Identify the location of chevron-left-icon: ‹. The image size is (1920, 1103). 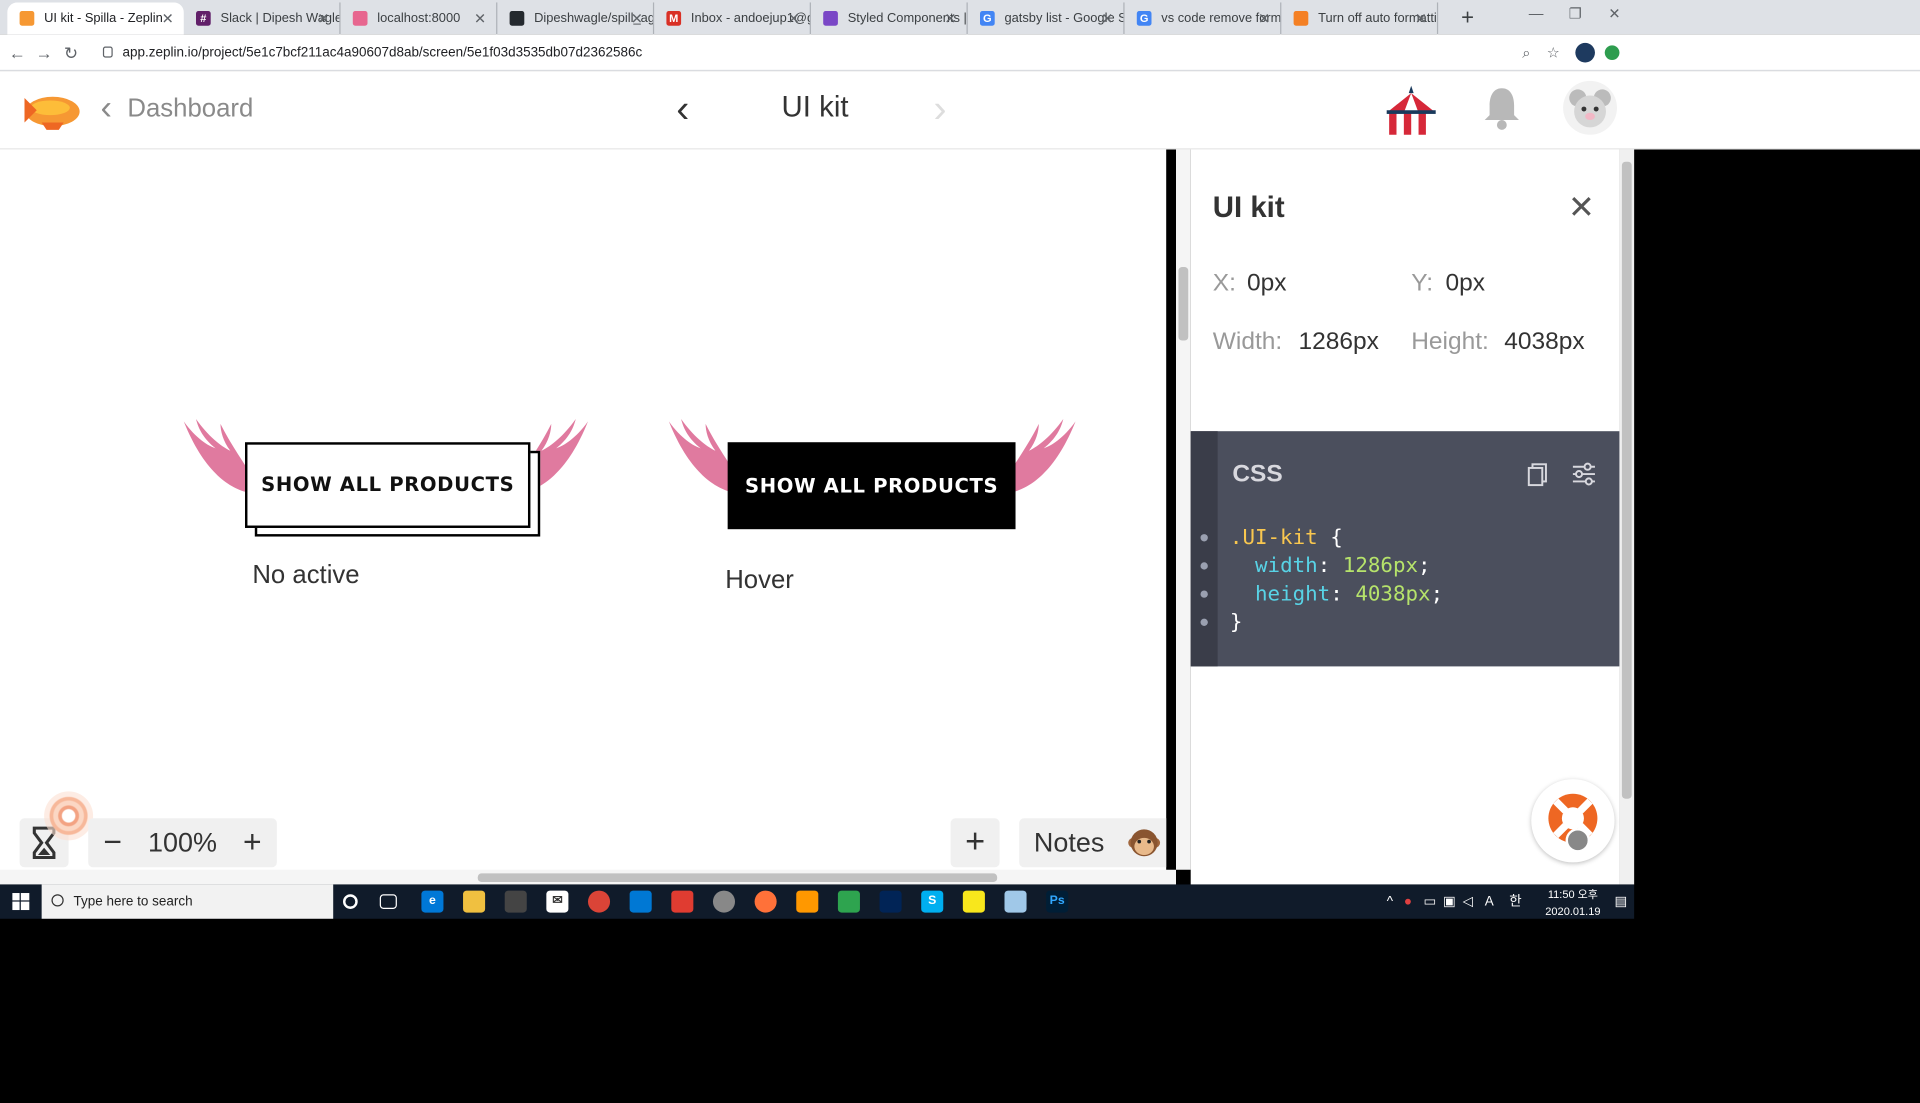
(105, 107).